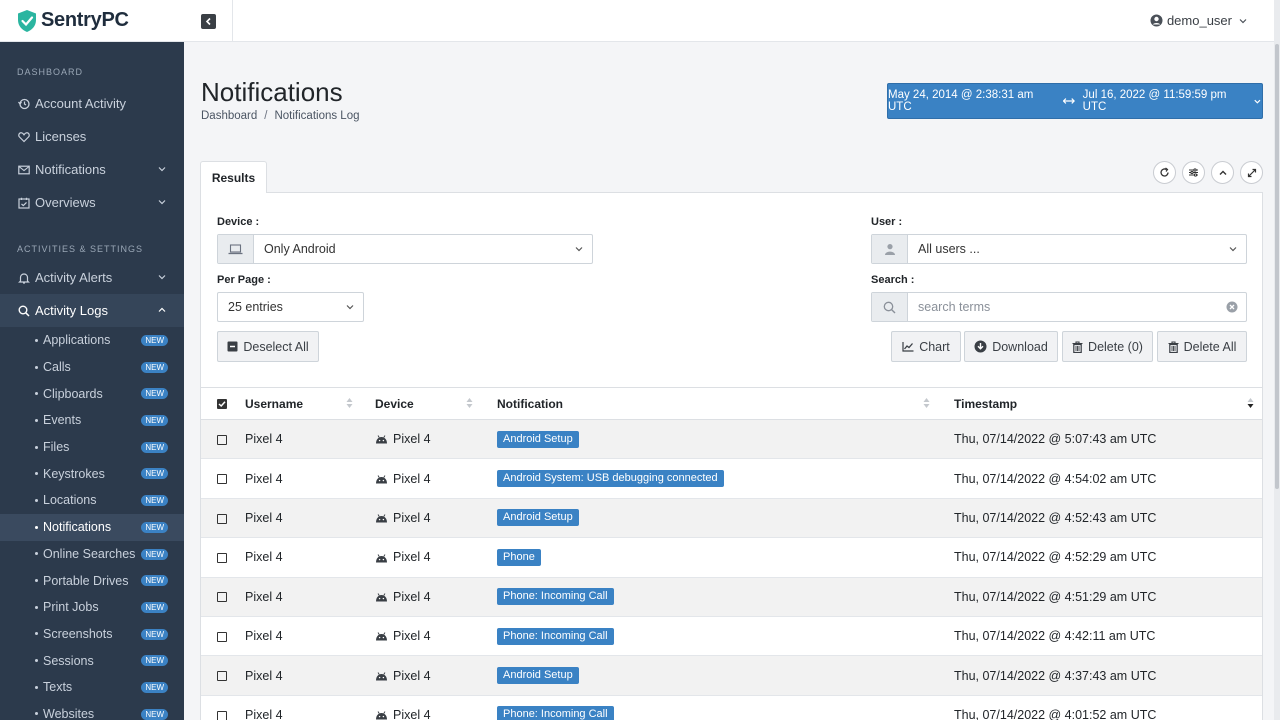 This screenshot has width=1280, height=720. What do you see at coordinates (290, 307) in the screenshot?
I see `per-page-select: 25 entries` at bounding box center [290, 307].